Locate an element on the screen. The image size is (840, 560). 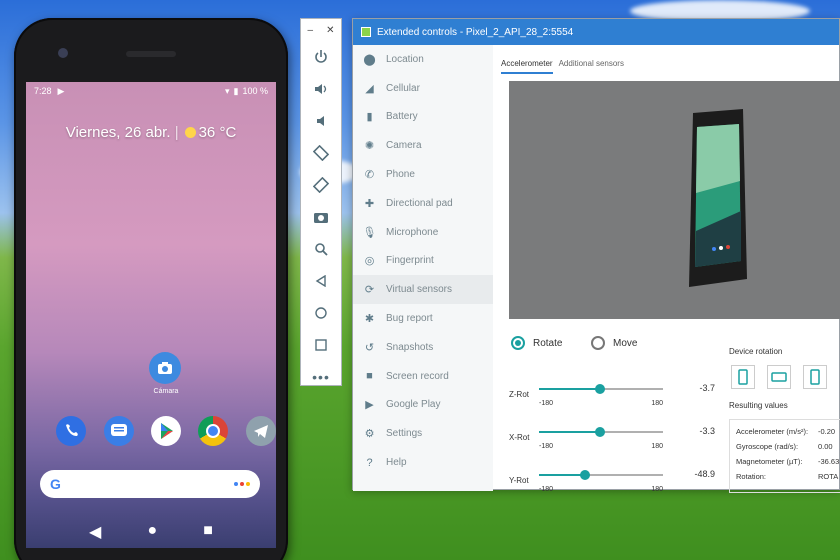
x-rot-value: -3.3 is located at coordinates (702, 431).